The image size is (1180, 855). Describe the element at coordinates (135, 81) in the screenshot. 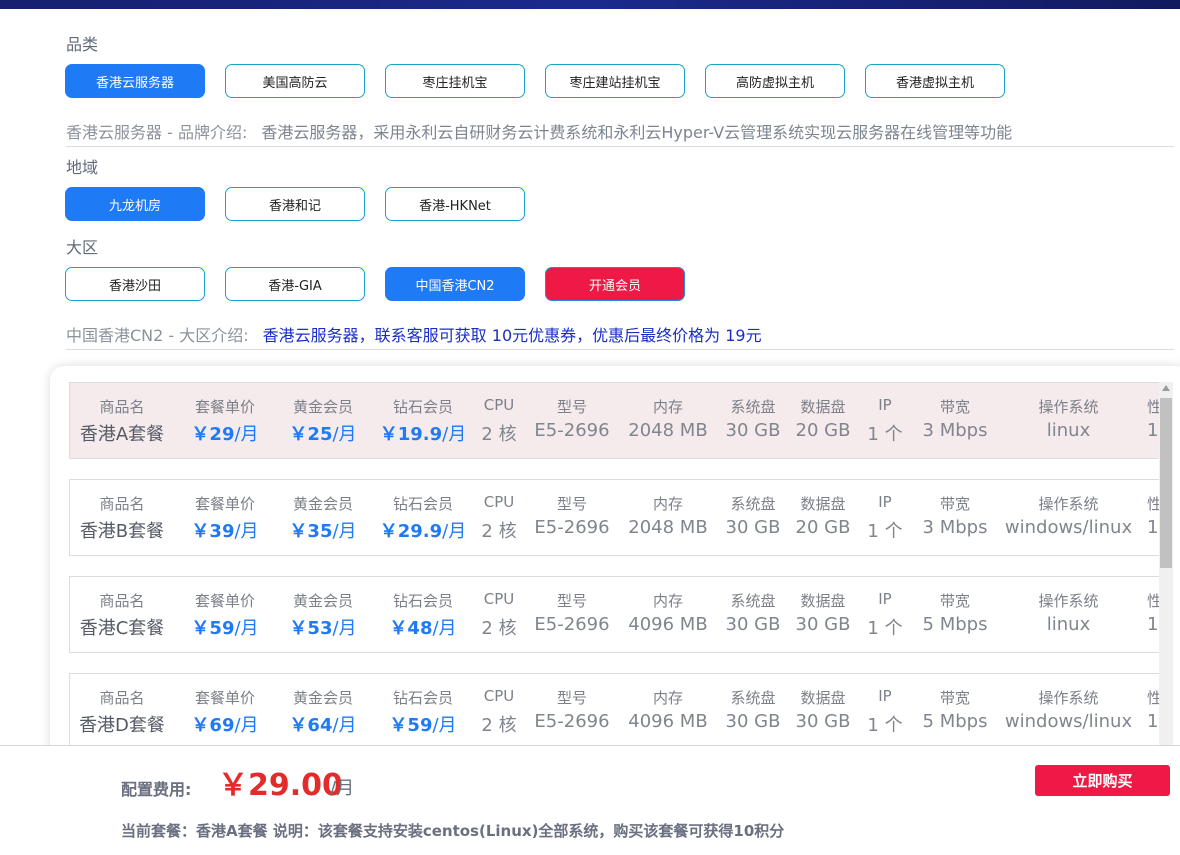

I see `category-option-hk-cloud: 香港云服务器` at that location.